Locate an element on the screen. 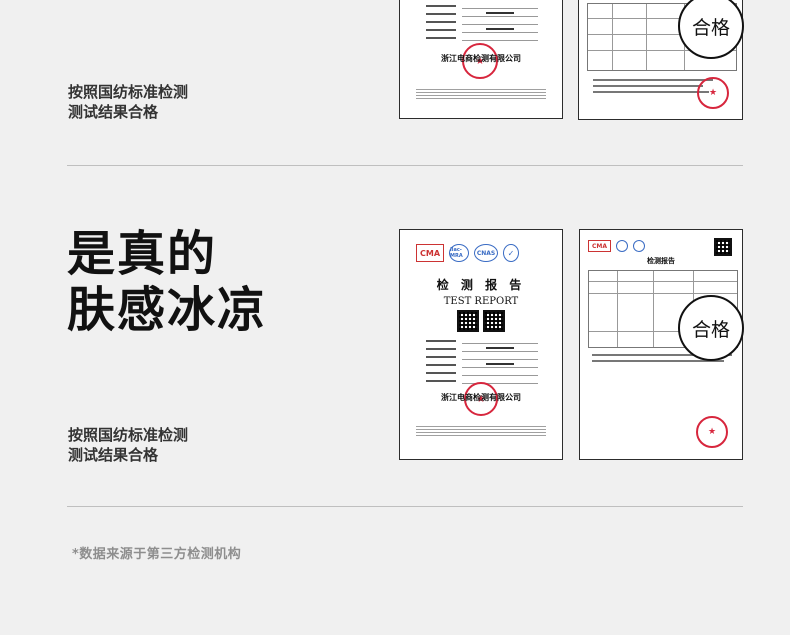 The height and width of the screenshot is (635, 790). section1-subtitle: 按照国纺标准检测 测试结果合格 is located at coordinates (128, 102).